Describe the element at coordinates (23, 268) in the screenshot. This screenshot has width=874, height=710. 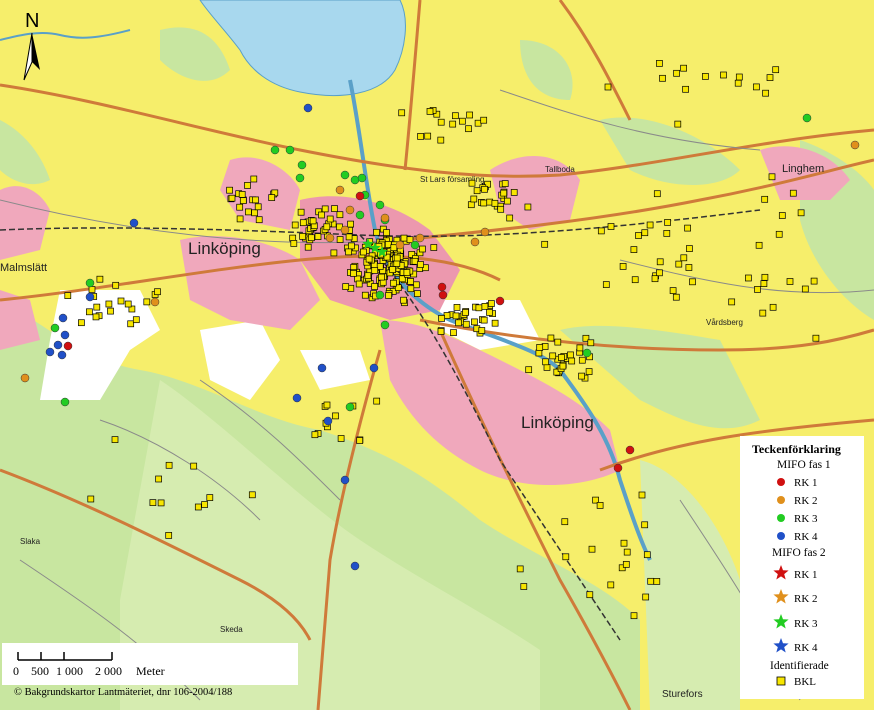
I see `place-malmslatt: Malmslätt` at that location.